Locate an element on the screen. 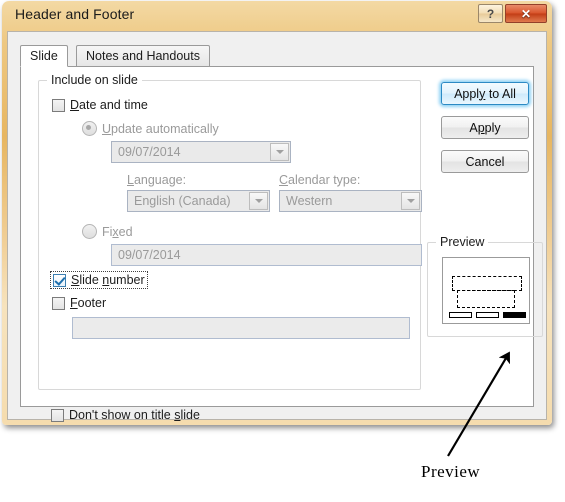 The height and width of the screenshot is (502, 565). checkbox-date-and-time: Date and time is located at coordinates (100, 105).